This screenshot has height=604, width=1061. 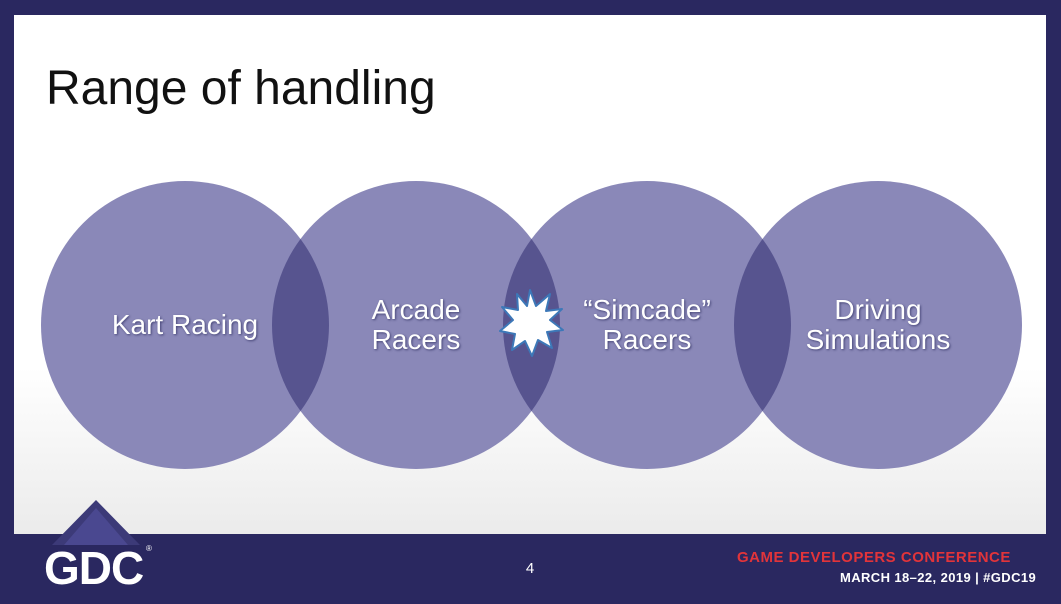 I want to click on conference-name: GAME DEVELOPERS CONFERENCE, so click(x=874, y=557).